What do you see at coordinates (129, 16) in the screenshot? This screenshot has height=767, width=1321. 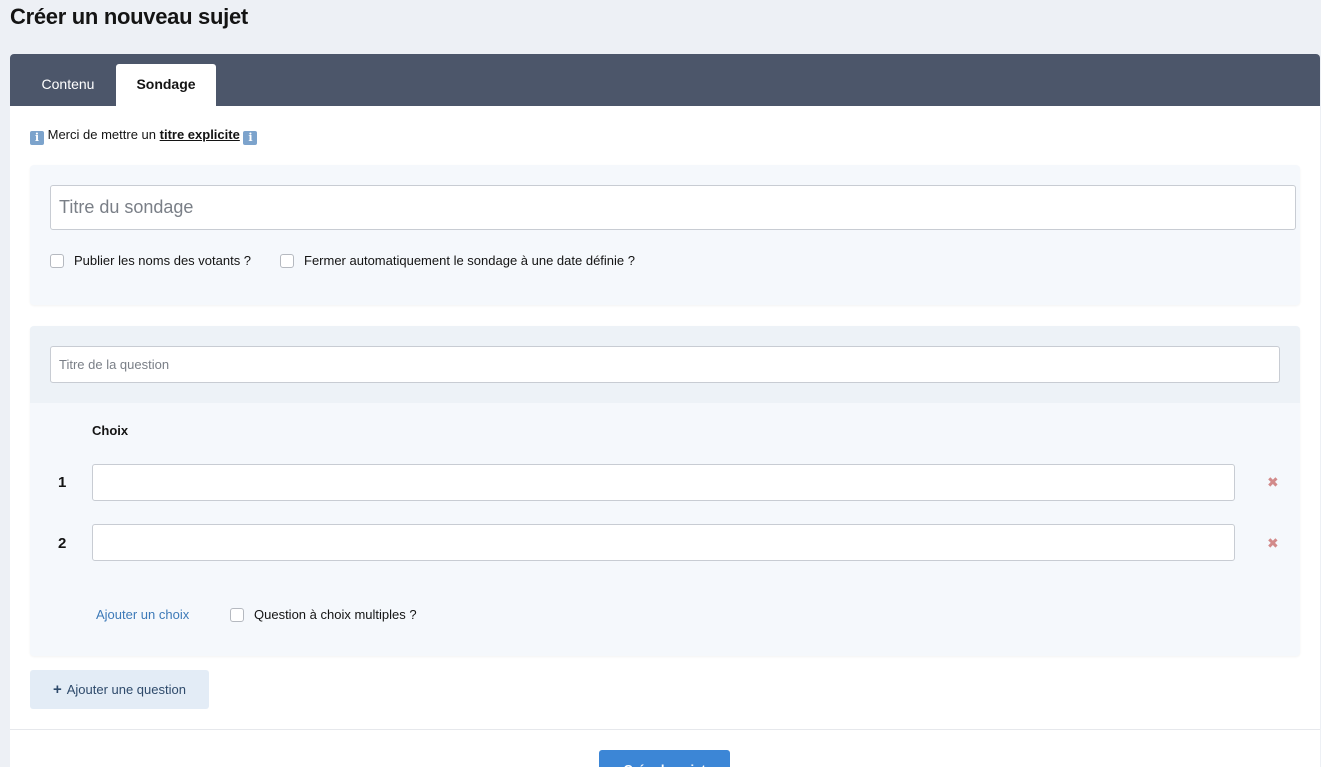 I see `page-title: Créer un nouveau sujet` at bounding box center [129, 16].